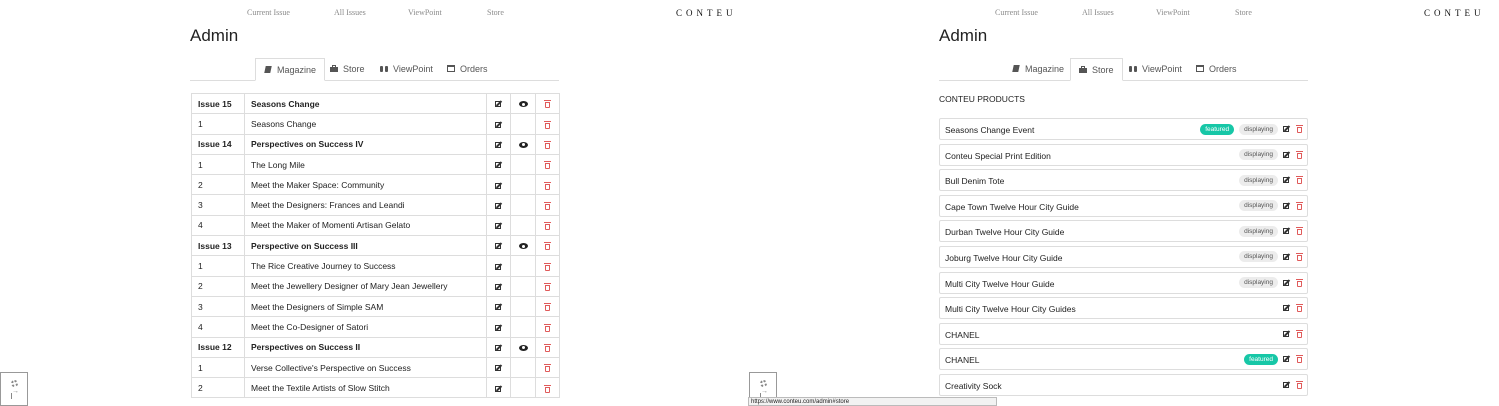 Image resolution: width=1499 pixels, height=406 pixels. What do you see at coordinates (365, 144) in the screenshot?
I see `row-title: Perspectives on Success IV` at bounding box center [365, 144].